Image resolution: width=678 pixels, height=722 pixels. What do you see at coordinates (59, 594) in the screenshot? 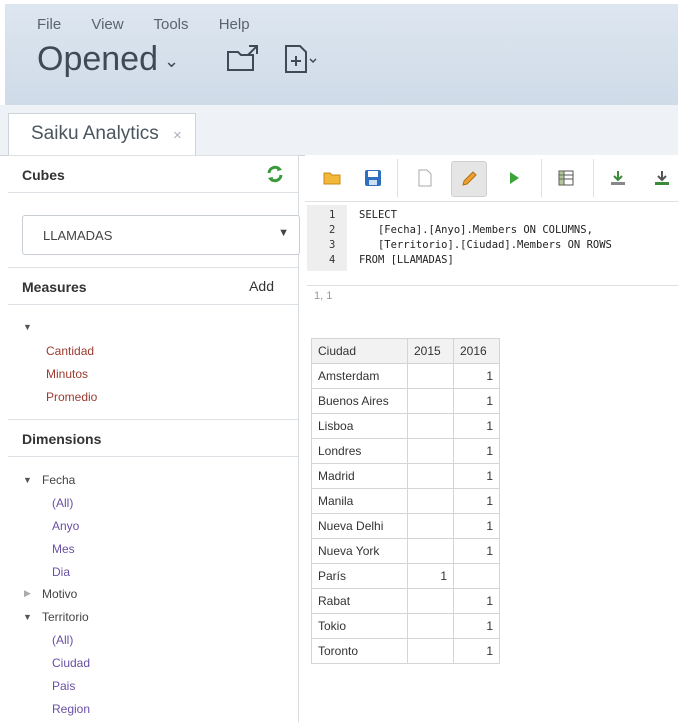
I see `dimension-motivo: Motivo` at bounding box center [59, 594].